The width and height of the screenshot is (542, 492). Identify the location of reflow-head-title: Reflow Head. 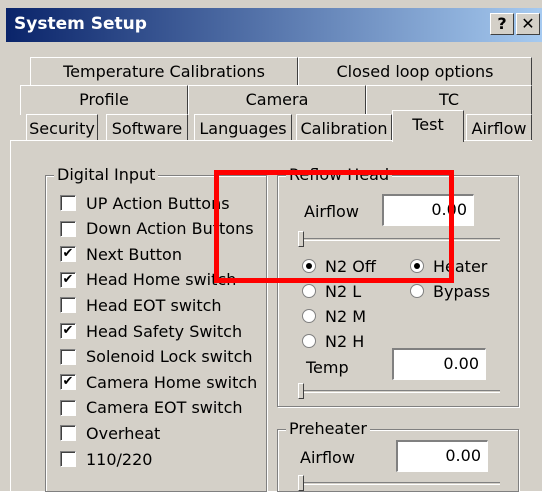
(339, 174).